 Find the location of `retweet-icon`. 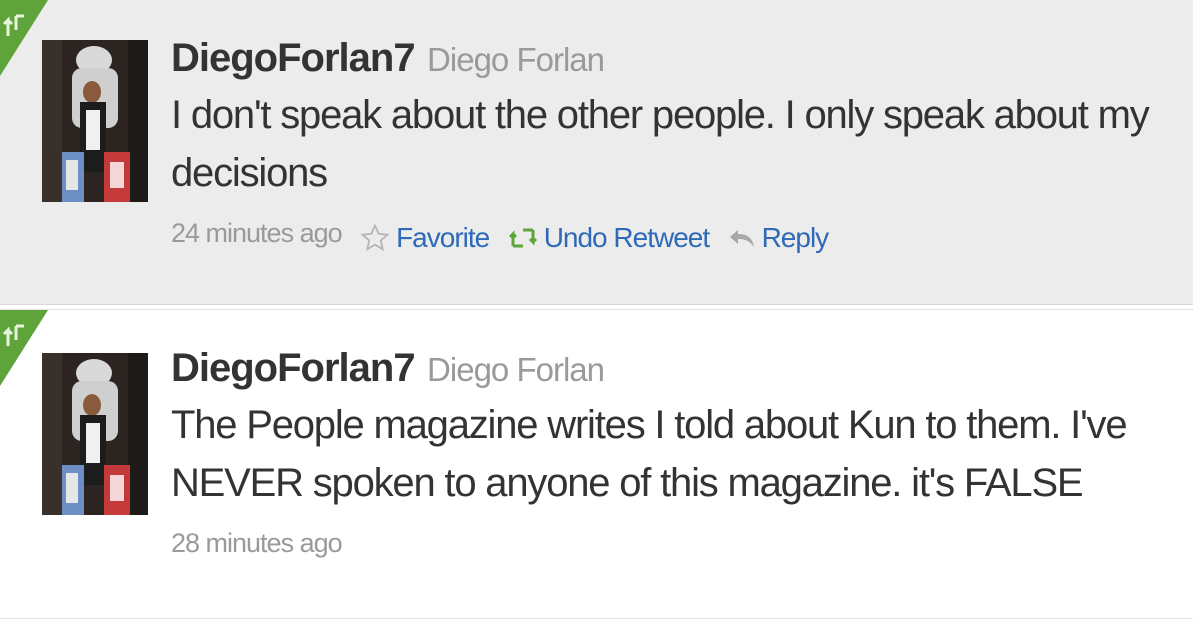

retweet-icon is located at coordinates (522, 238).